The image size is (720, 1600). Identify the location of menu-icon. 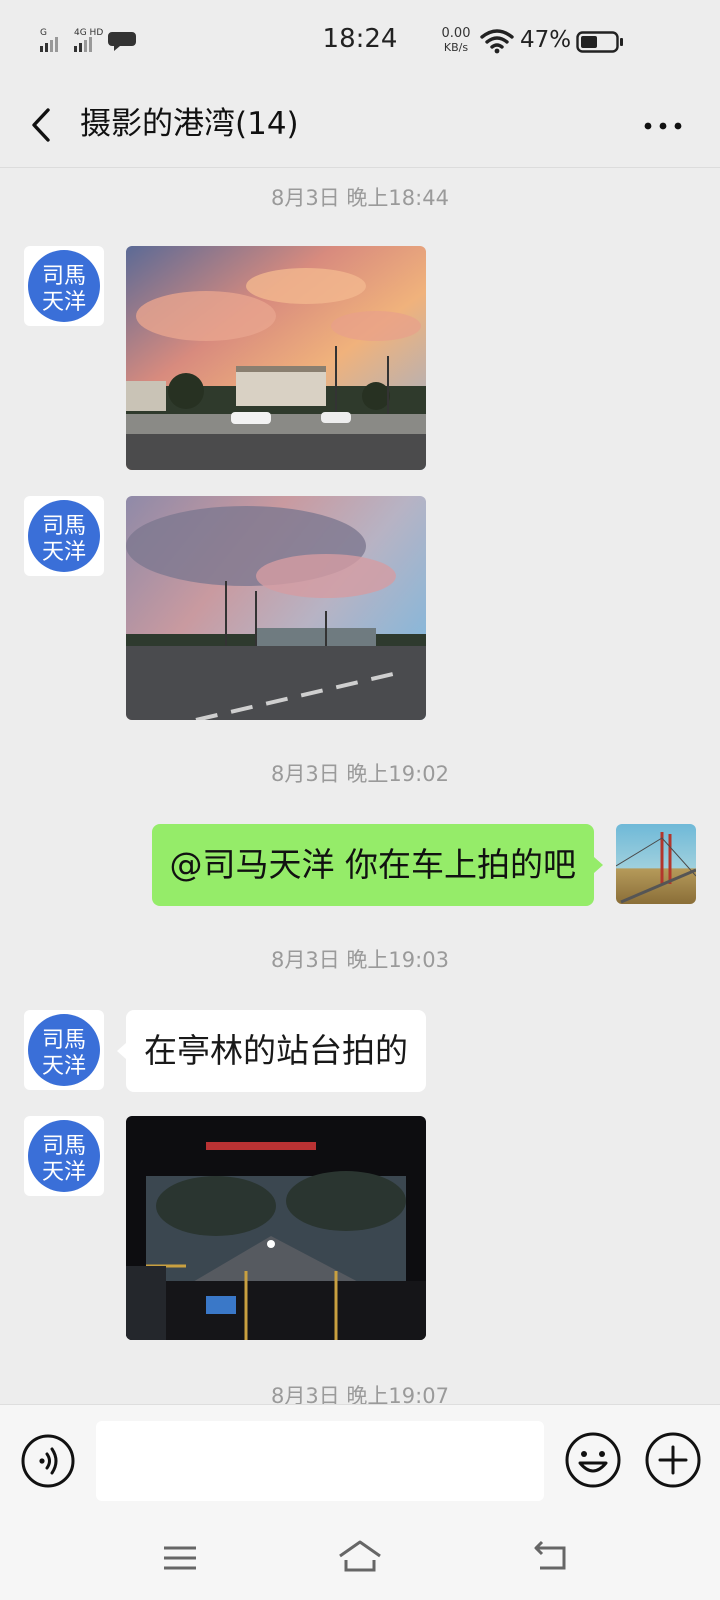
(180, 1558).